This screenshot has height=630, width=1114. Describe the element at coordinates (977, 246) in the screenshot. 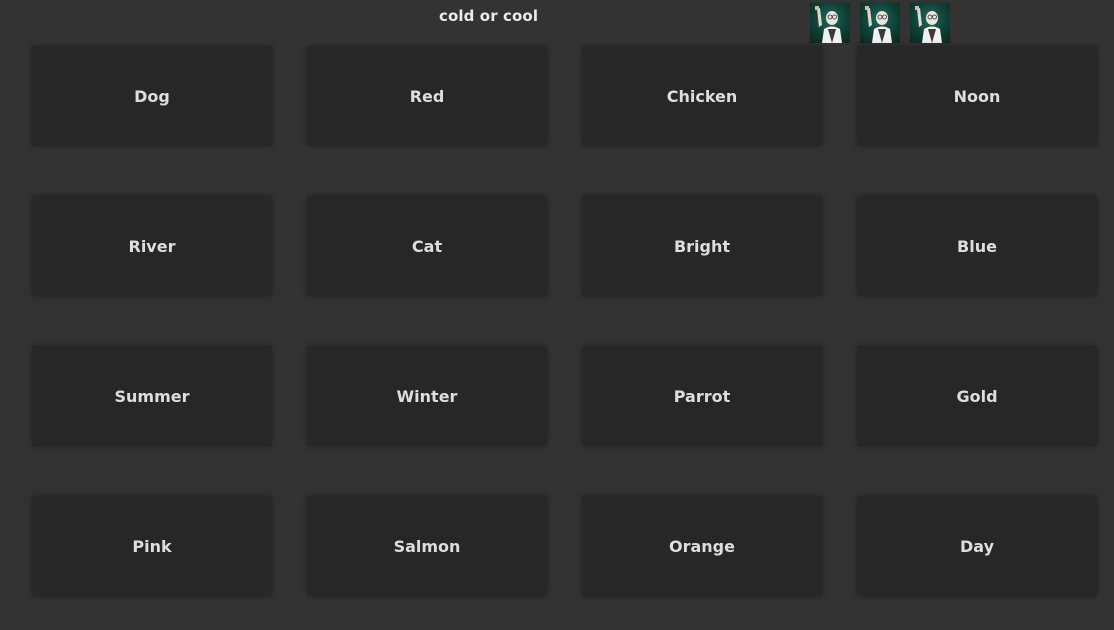

I see `word-tile: Blue` at that location.